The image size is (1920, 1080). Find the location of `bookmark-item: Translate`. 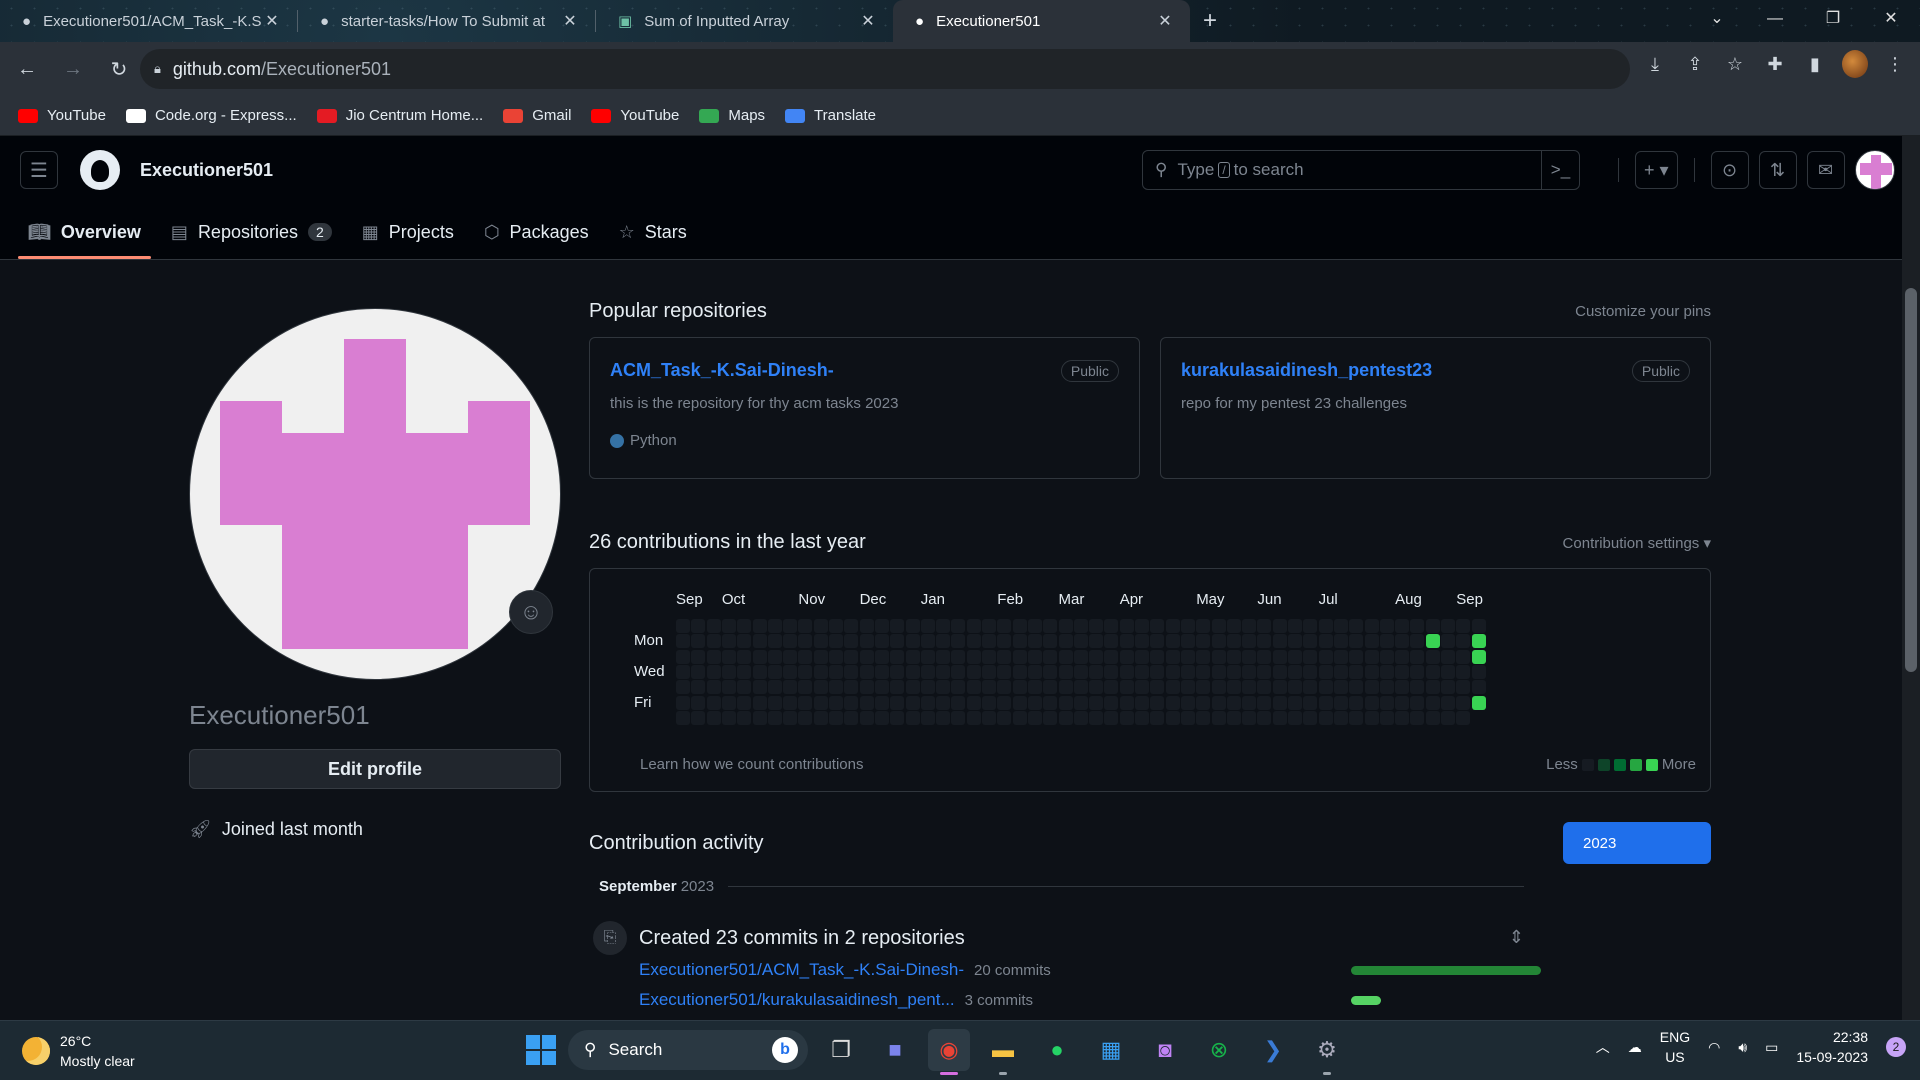

bookmark-item: Translate is located at coordinates (830, 115).